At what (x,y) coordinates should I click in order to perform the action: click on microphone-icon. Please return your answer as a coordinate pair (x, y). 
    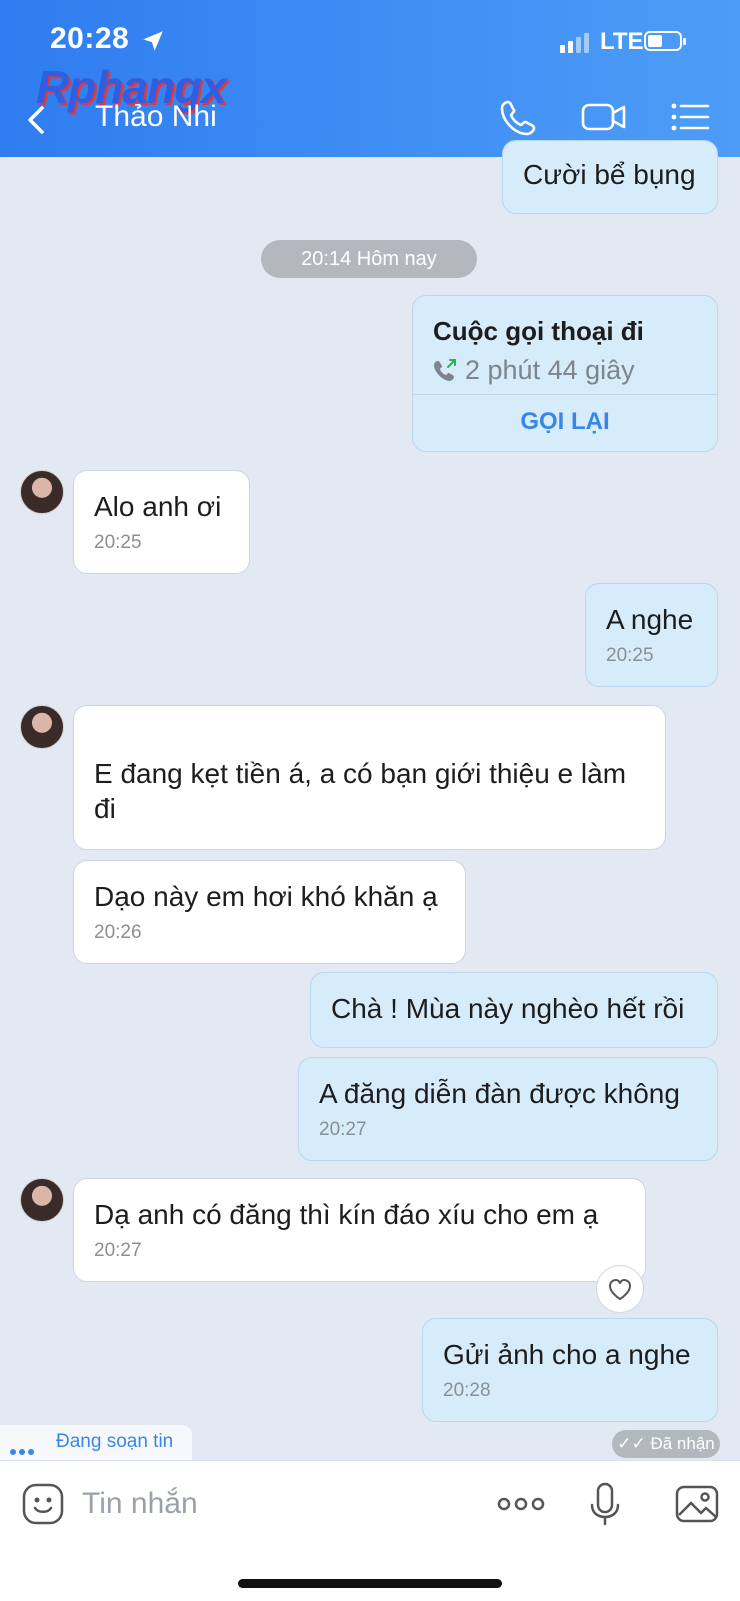
    Looking at the image, I should click on (605, 1504).